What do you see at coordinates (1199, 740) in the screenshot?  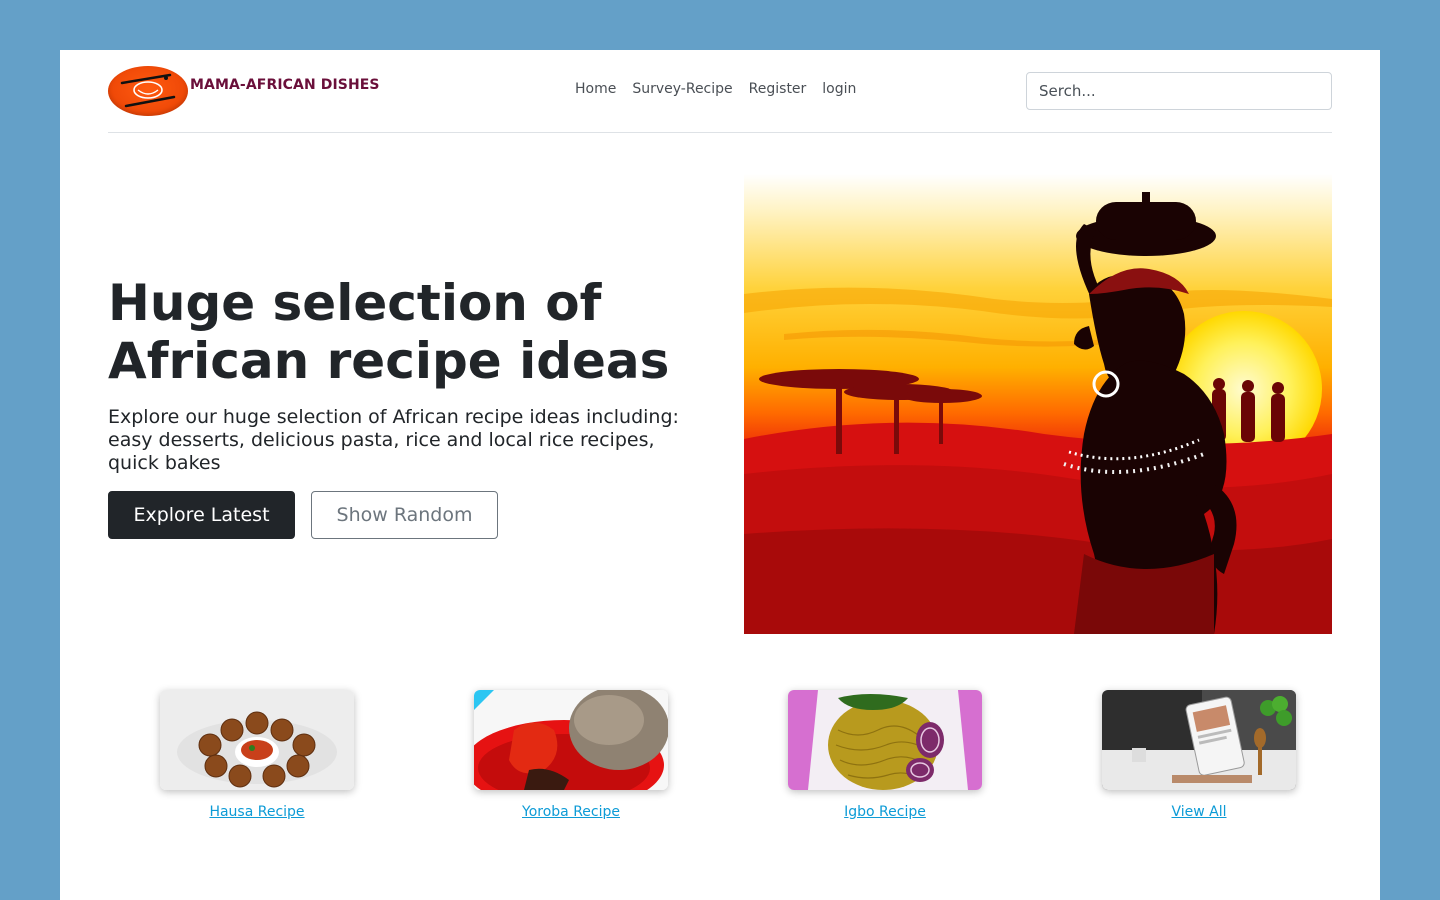 I see `view-all-image` at bounding box center [1199, 740].